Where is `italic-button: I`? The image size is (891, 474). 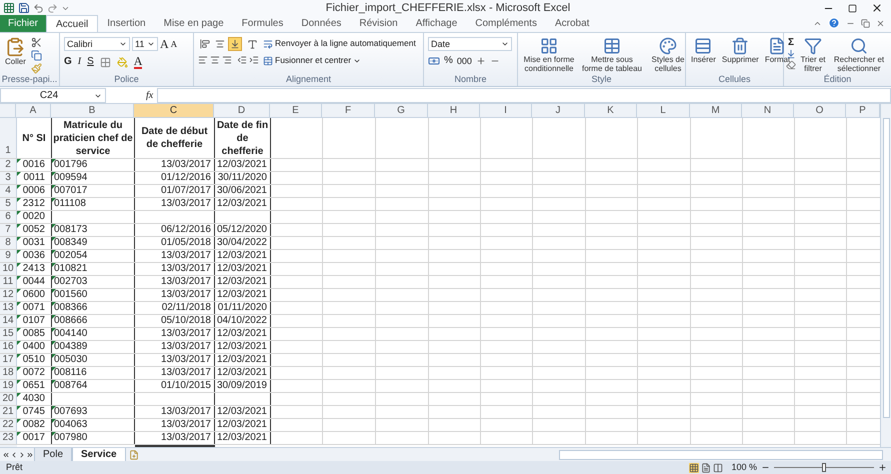 italic-button: I is located at coordinates (80, 62).